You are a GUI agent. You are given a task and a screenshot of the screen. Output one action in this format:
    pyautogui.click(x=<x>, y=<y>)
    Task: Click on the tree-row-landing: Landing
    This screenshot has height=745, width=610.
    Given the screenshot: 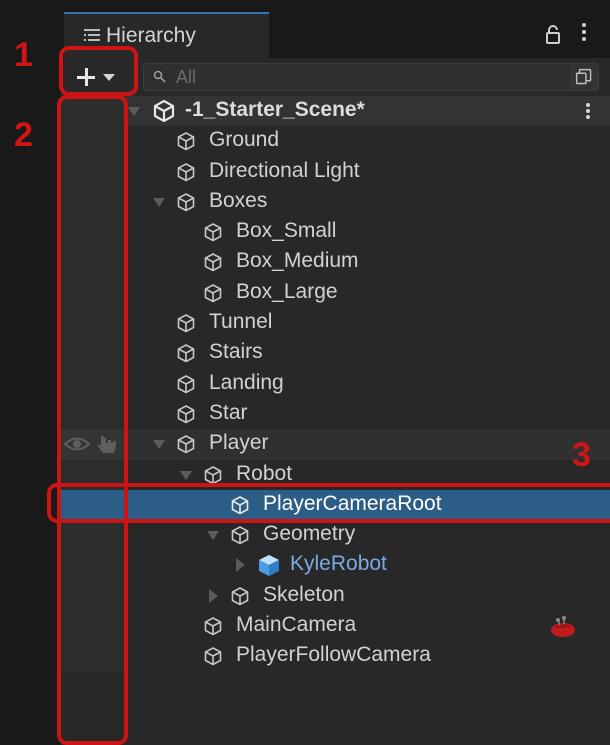 What is the action you would take?
    pyautogui.click(x=335, y=383)
    